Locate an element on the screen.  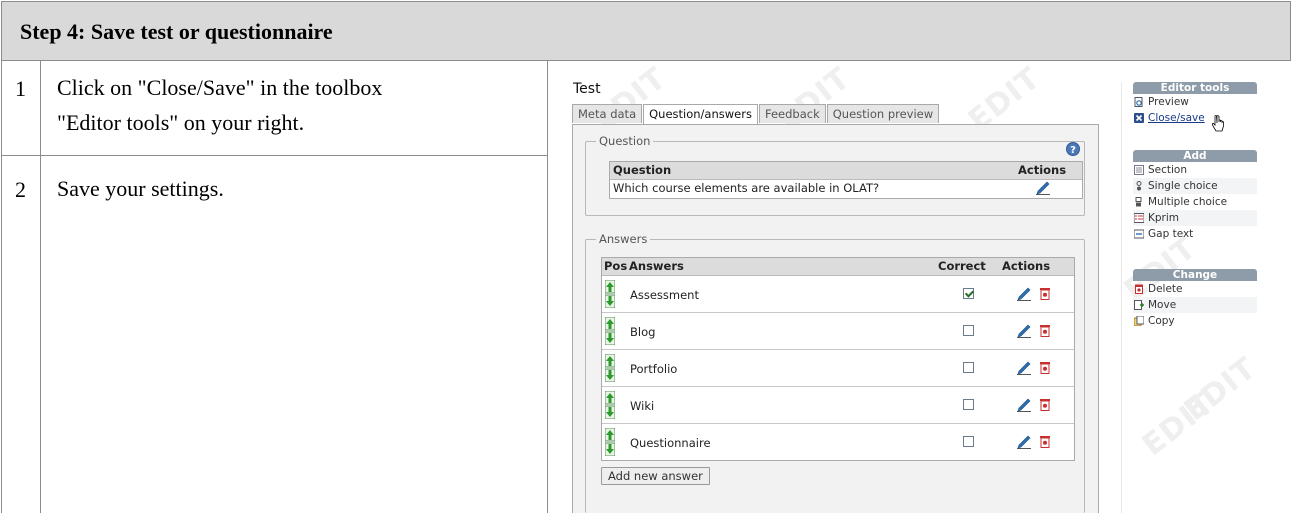
change-items: Delete Move Copy is located at coordinates (1195, 305).